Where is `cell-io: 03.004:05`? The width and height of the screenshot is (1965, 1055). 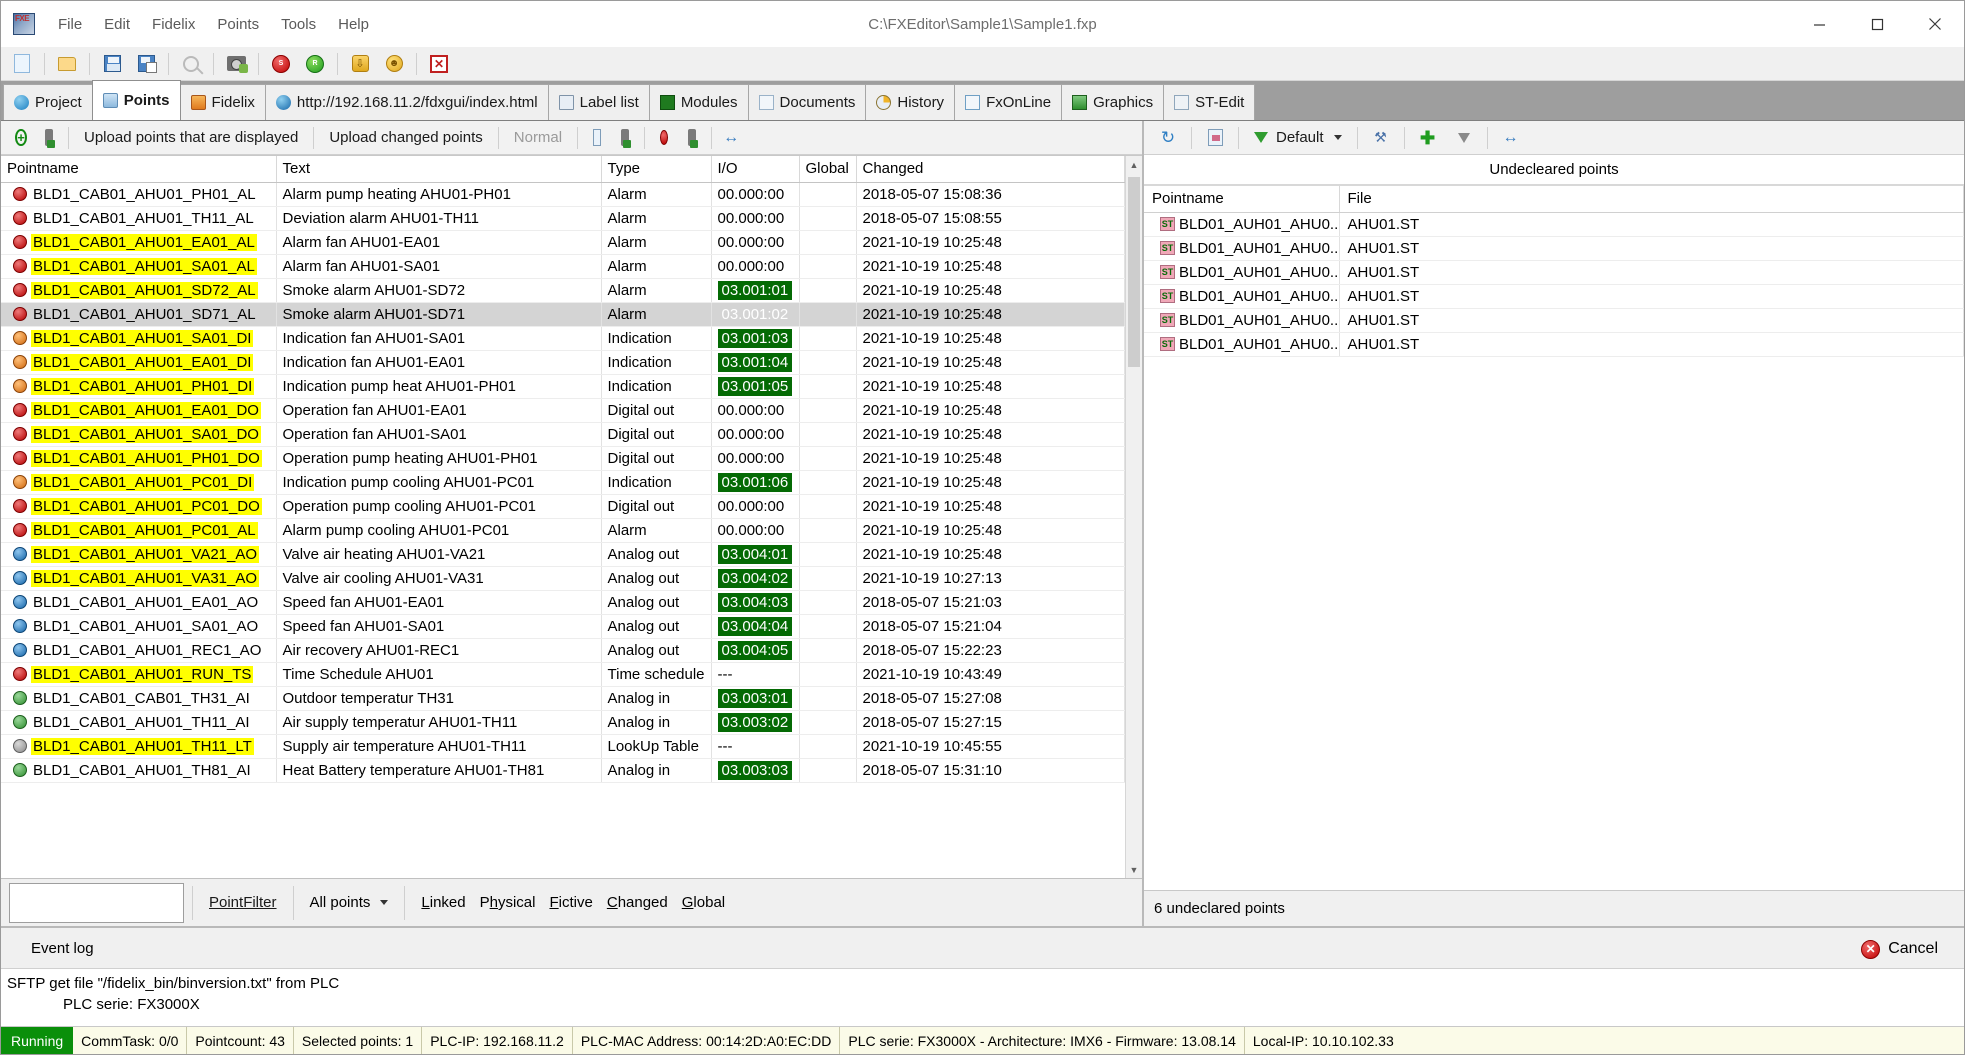 cell-io: 03.004:05 is located at coordinates (755, 650).